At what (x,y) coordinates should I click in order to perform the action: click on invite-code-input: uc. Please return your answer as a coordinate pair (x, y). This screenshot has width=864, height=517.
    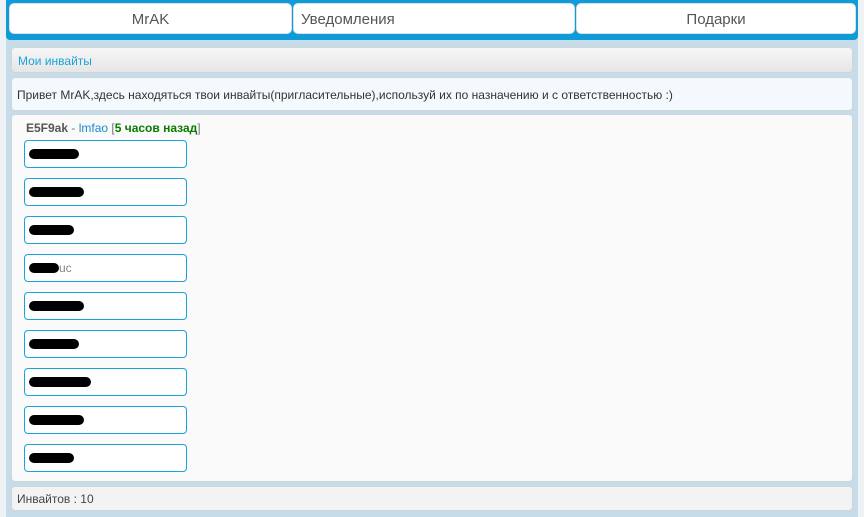
    Looking at the image, I should click on (105, 268).